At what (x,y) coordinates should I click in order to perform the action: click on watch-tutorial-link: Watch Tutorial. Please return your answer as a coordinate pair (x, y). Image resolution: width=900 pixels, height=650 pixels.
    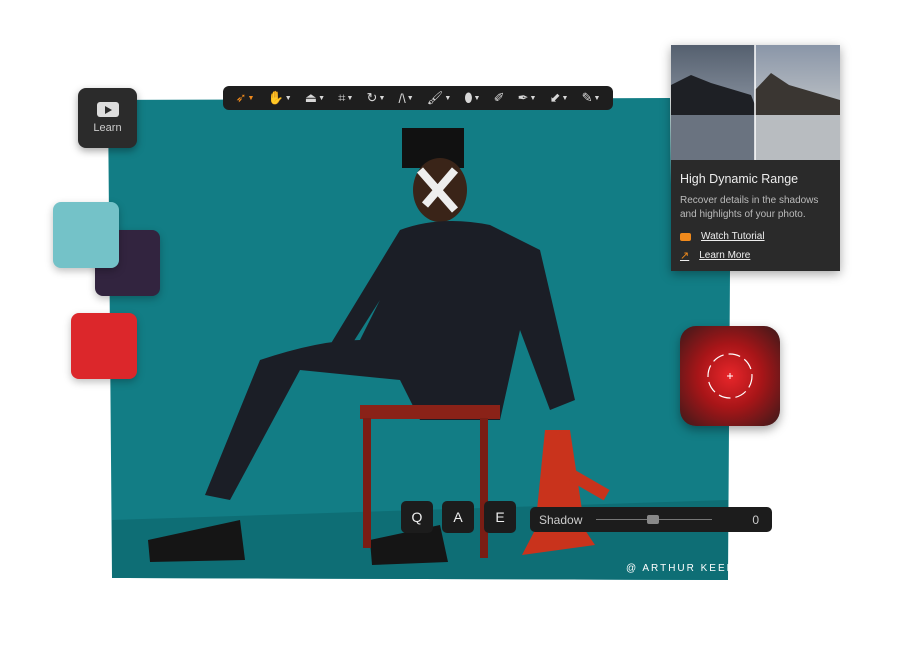
    Looking at the image, I should click on (722, 236).